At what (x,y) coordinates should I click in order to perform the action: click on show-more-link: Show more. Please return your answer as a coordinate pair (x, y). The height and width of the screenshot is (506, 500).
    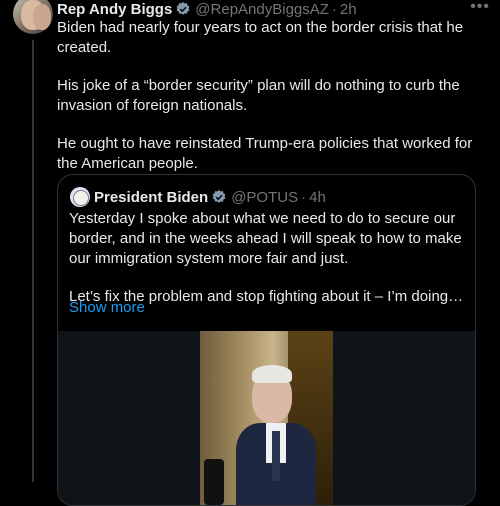
    Looking at the image, I should click on (107, 307).